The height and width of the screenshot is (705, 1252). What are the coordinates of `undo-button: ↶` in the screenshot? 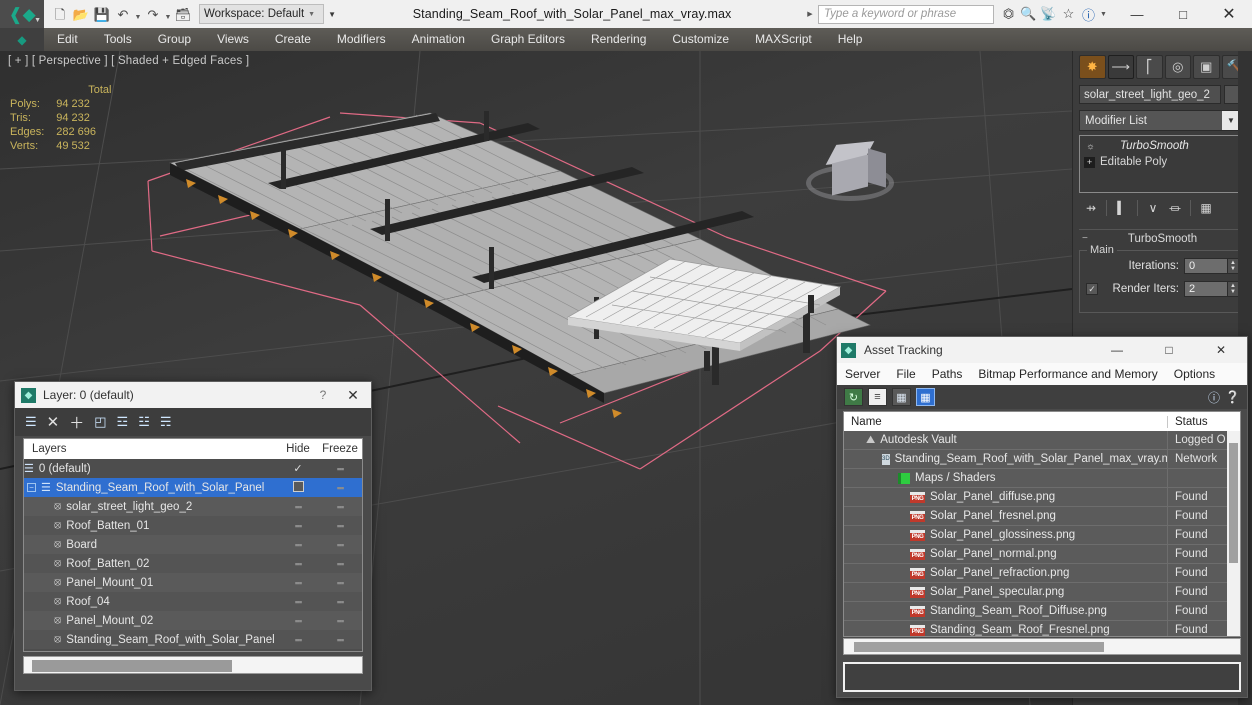 It's located at (123, 14).